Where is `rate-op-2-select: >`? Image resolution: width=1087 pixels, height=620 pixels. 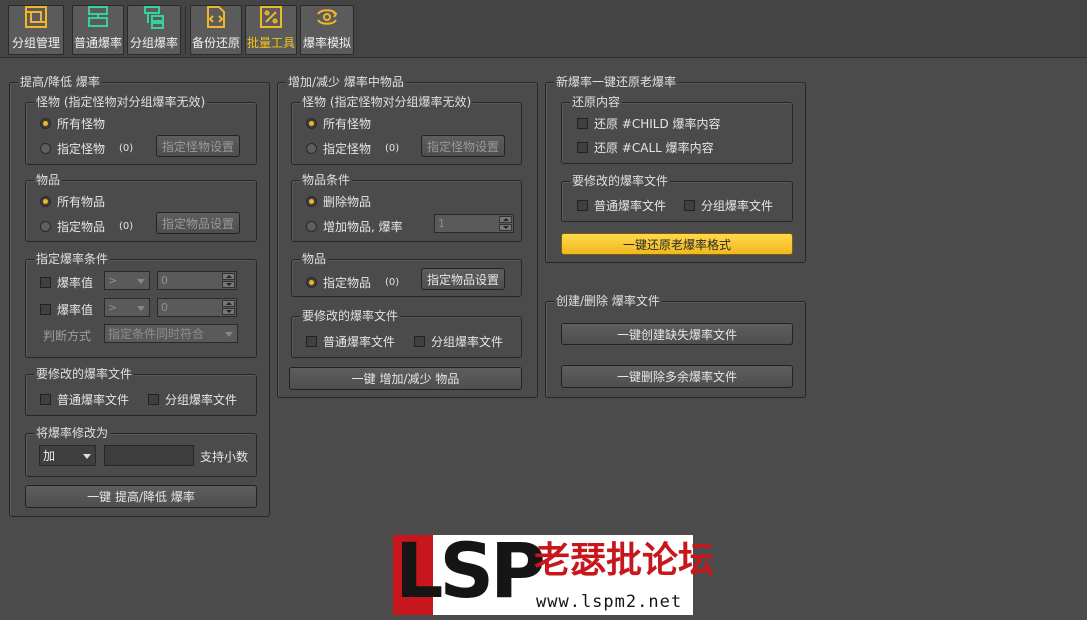 rate-op-2-select: > is located at coordinates (127, 307).